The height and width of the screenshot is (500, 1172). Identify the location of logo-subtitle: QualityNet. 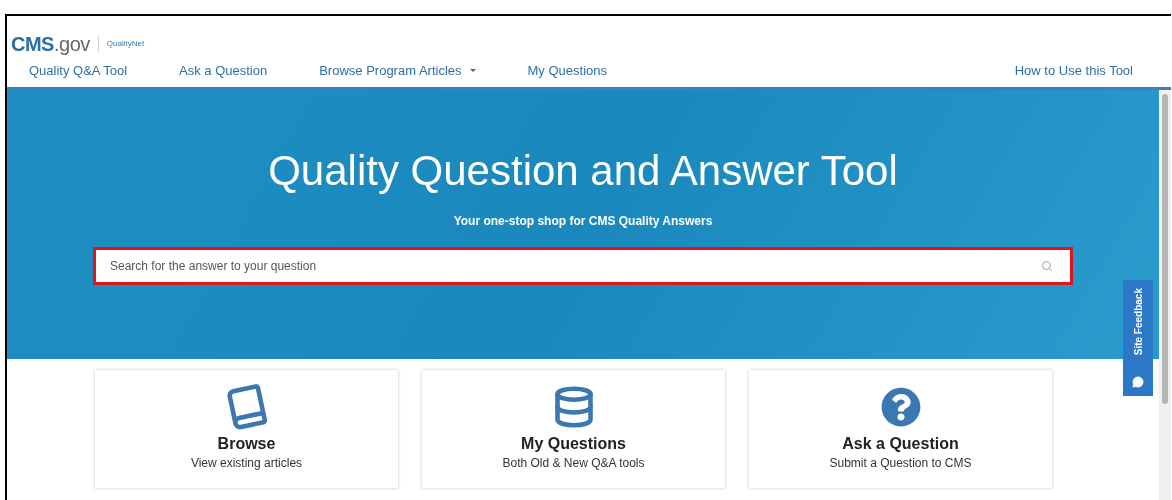
(125, 44).